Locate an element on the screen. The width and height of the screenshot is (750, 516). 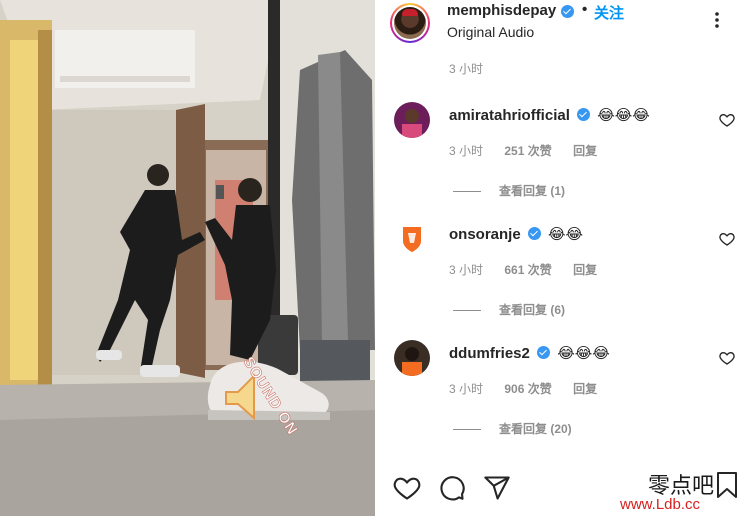
view-replies-label: 查看回复 (20) is located at coordinates (535, 429).